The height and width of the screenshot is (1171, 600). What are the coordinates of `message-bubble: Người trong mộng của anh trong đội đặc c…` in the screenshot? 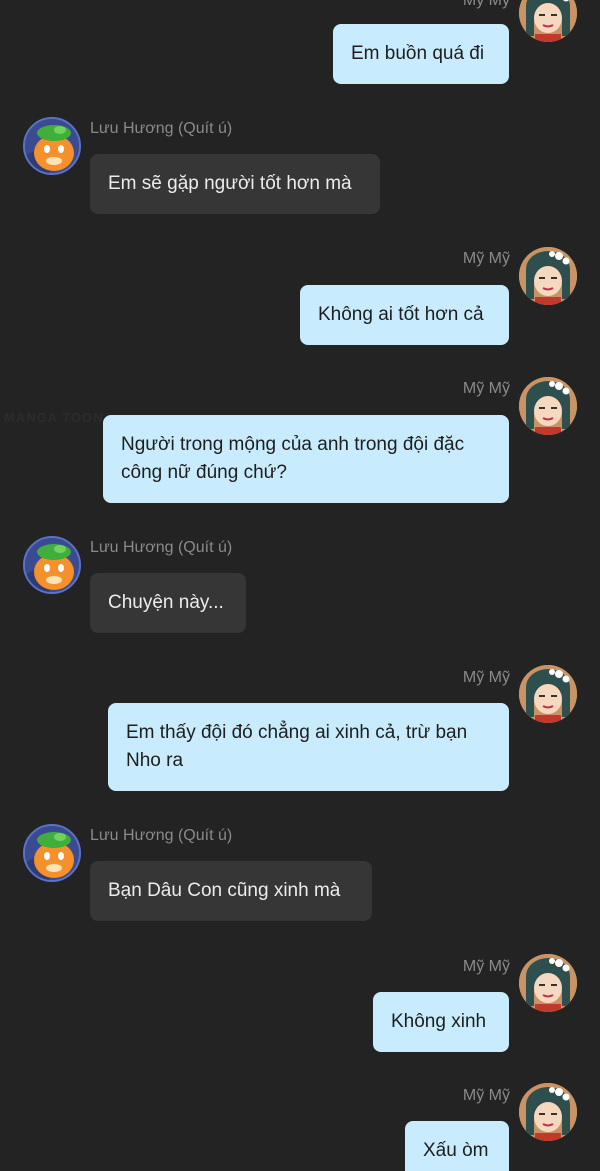 It's located at (306, 459).